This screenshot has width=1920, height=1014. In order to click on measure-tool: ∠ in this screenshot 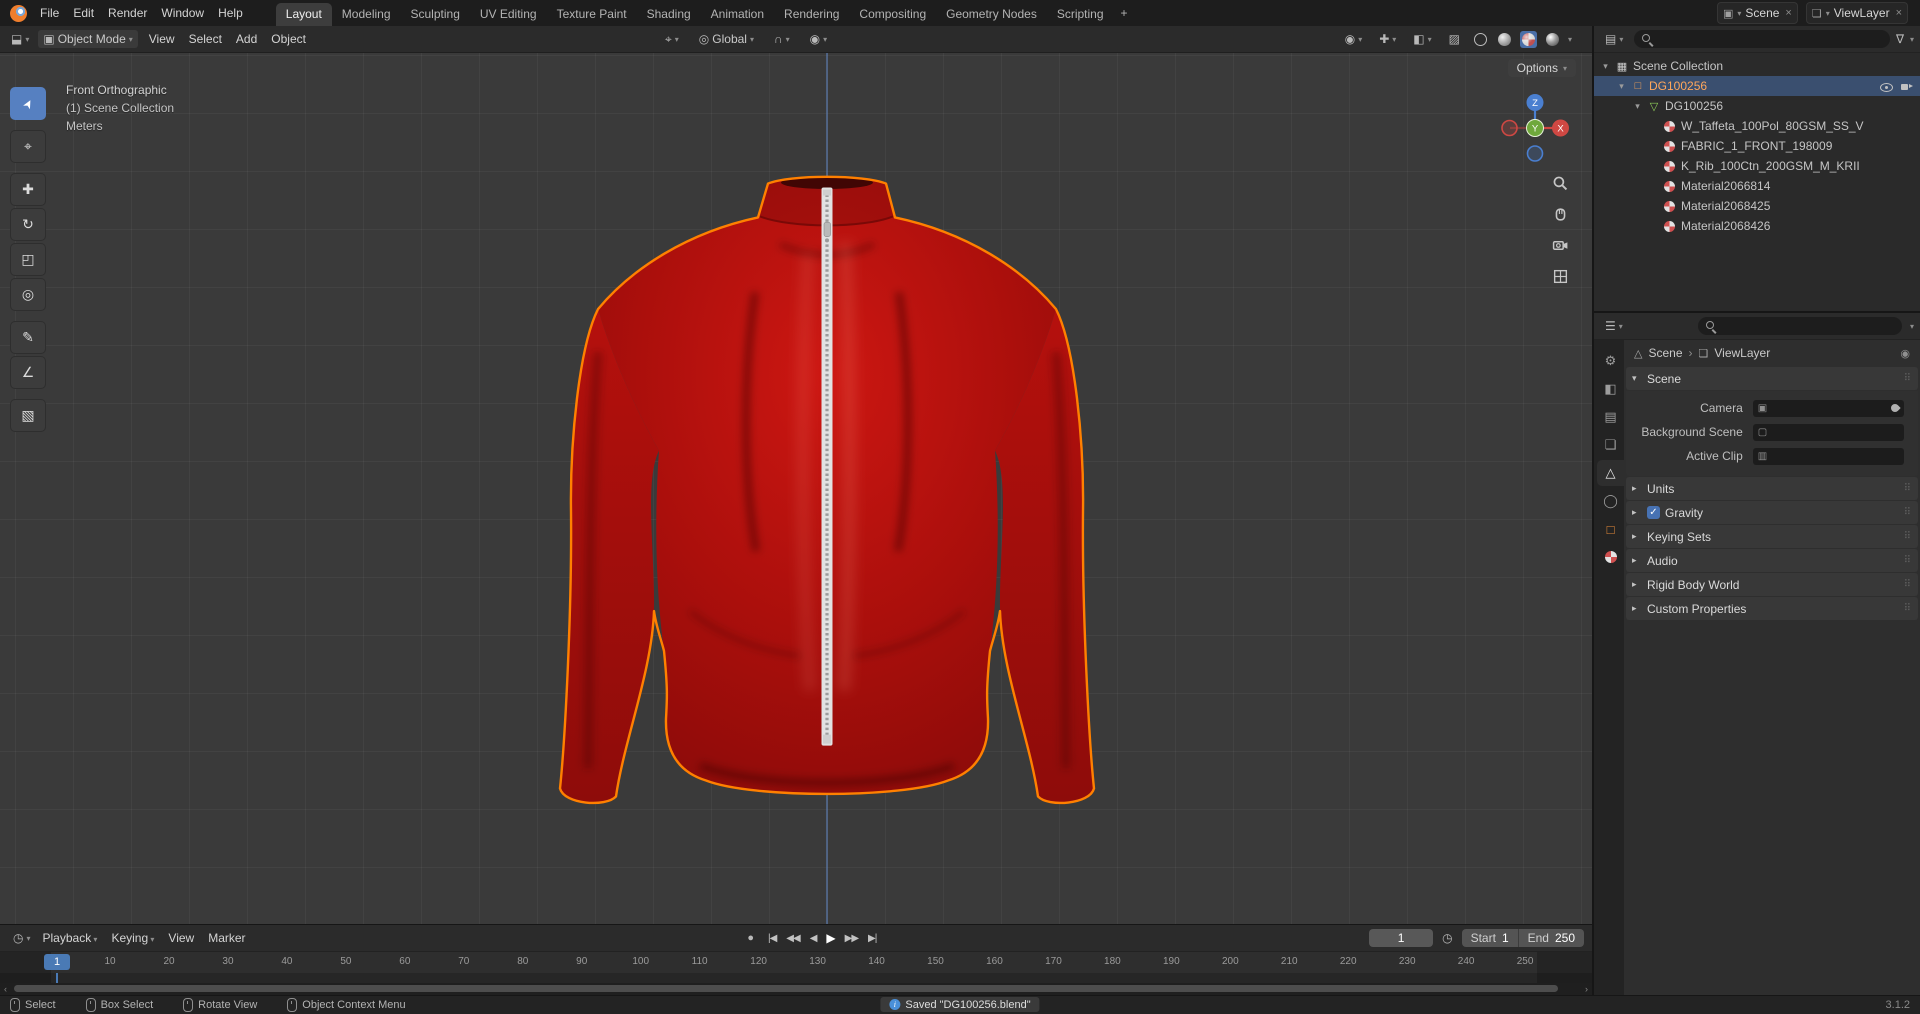, I will do `click(28, 372)`.